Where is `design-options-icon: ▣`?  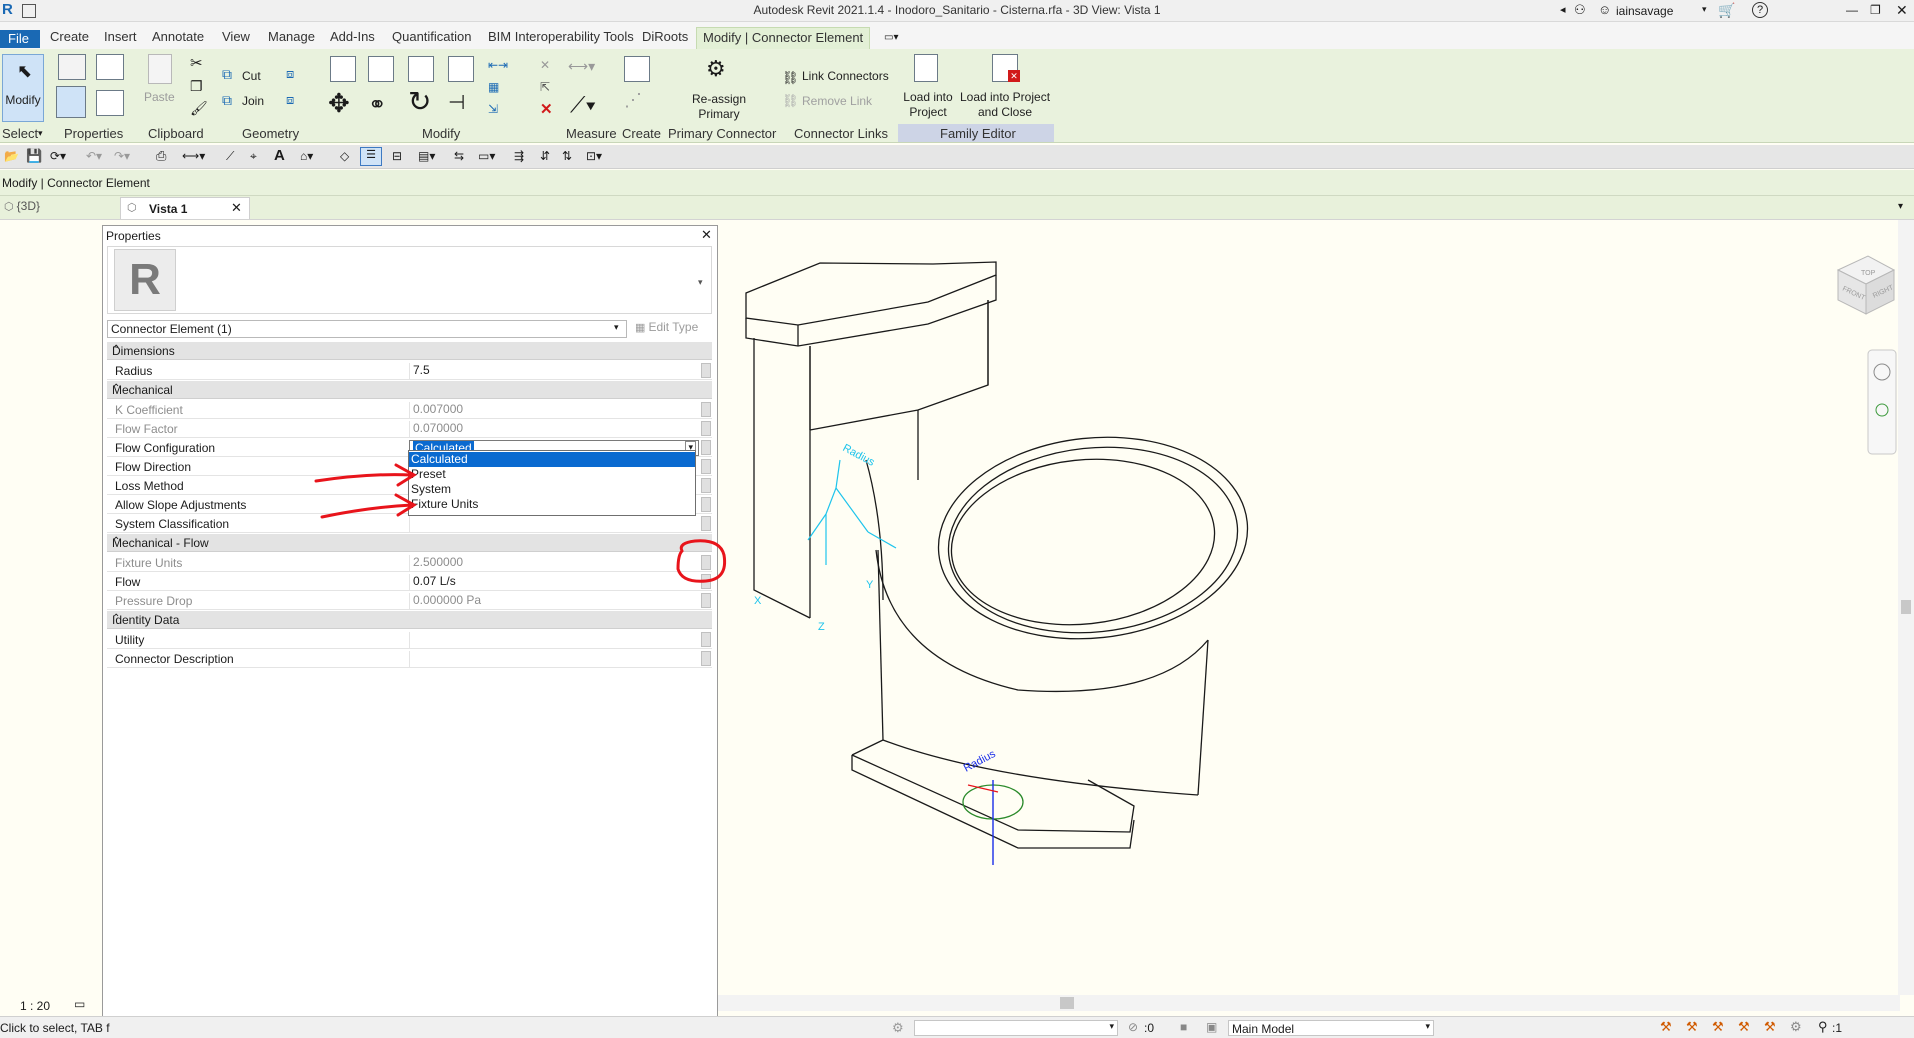
design-options-icon: ▣ is located at coordinates (1211, 1027).